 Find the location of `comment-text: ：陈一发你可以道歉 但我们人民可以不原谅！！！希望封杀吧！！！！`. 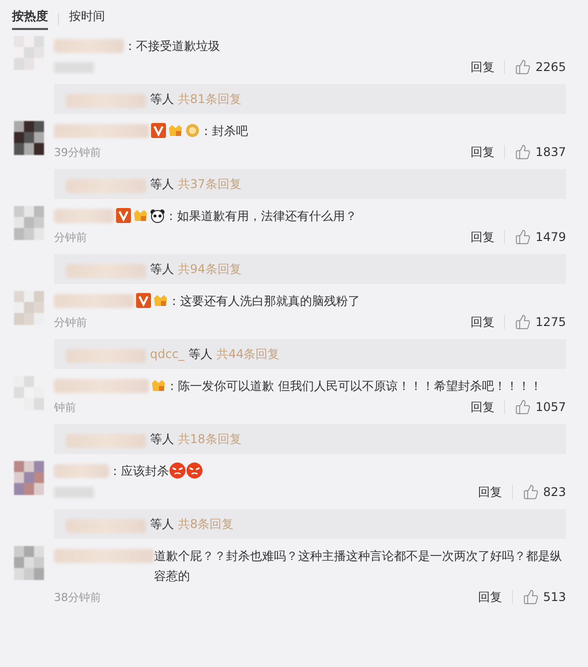

comment-text: ：陈一发你可以道歉 但我们人民可以不原谅！！！希望封杀吧！！！！ is located at coordinates (354, 386).